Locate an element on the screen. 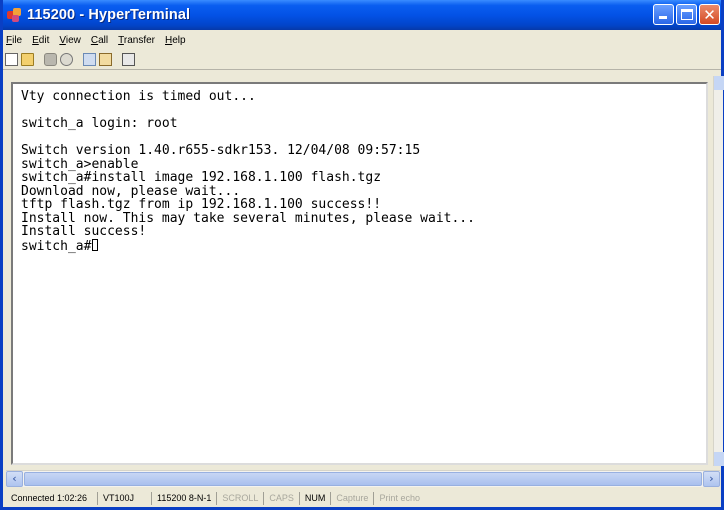  close-icon: ✕ is located at coordinates (709, 15).